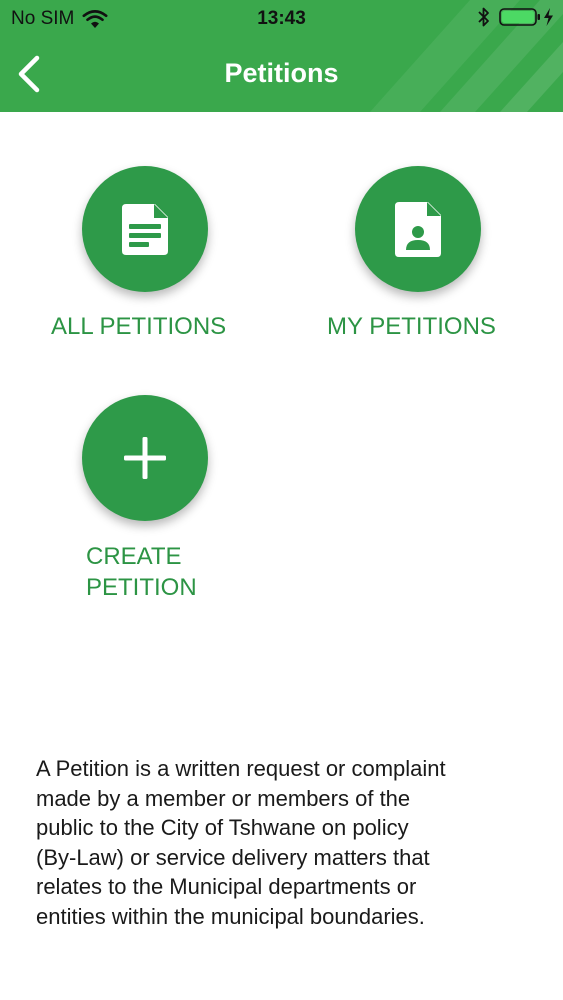 The image size is (563, 1000). What do you see at coordinates (281, 19) in the screenshot?
I see `status-bar: No SIM 13:43` at bounding box center [281, 19].